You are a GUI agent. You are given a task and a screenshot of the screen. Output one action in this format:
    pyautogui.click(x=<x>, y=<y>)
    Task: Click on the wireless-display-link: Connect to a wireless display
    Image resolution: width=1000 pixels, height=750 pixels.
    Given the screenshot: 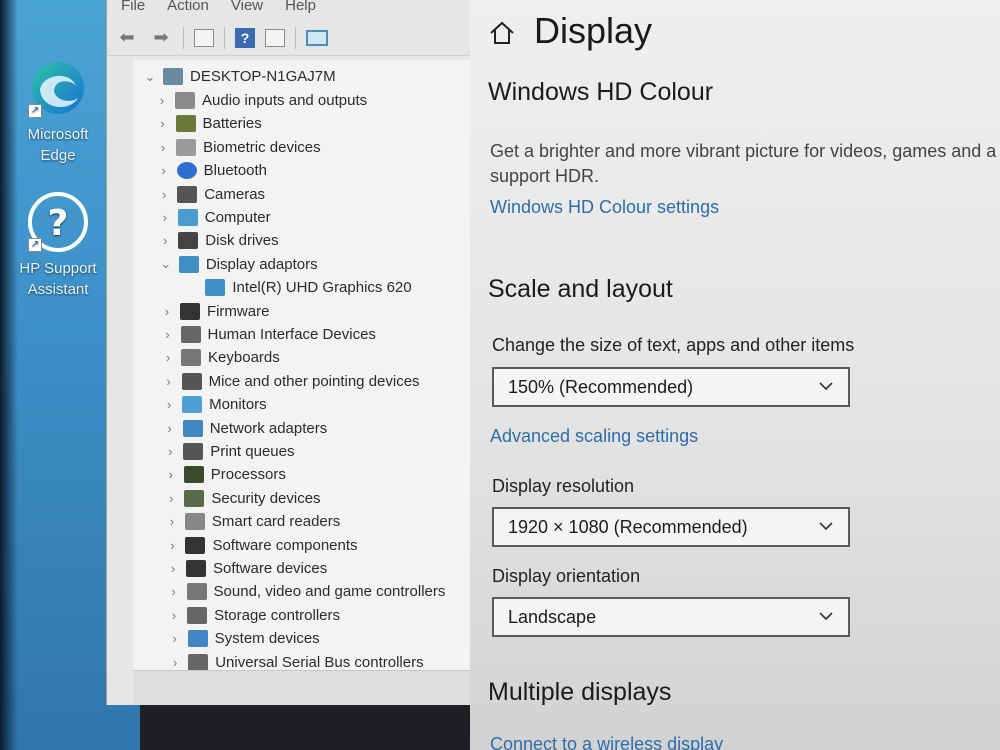 What is the action you would take?
    pyautogui.click(x=606, y=742)
    